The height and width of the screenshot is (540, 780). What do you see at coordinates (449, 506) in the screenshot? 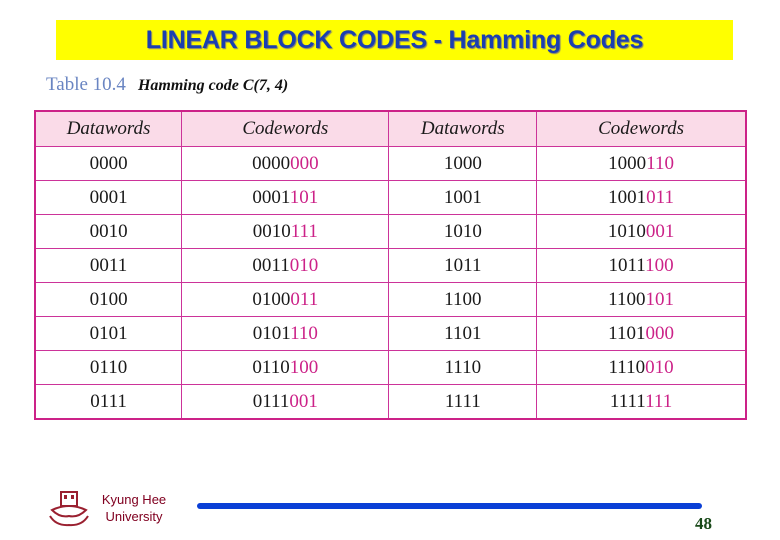
I see `footer-divider` at bounding box center [449, 506].